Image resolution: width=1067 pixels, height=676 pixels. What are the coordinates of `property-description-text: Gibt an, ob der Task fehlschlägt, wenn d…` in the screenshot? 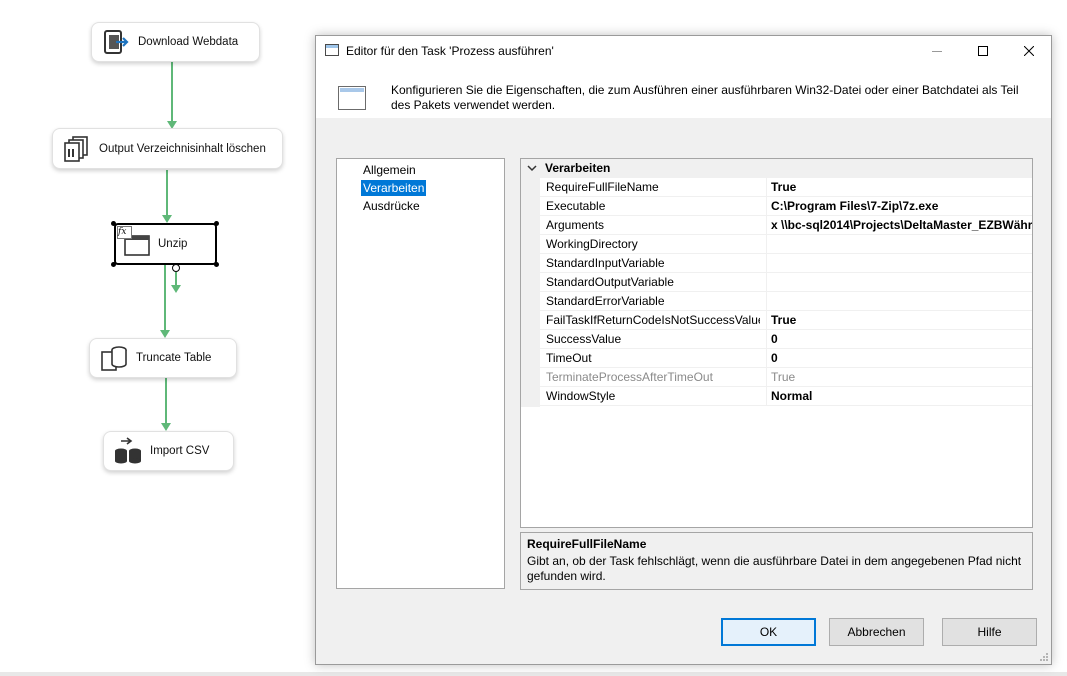 It's located at (774, 568).